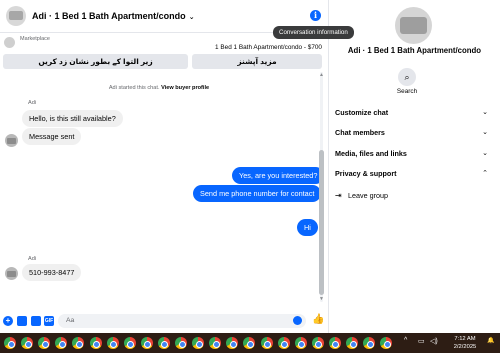  I want to click on chat-title: Adi · 1 Bed 1 Bath Apartment/condo, so click(109, 16).